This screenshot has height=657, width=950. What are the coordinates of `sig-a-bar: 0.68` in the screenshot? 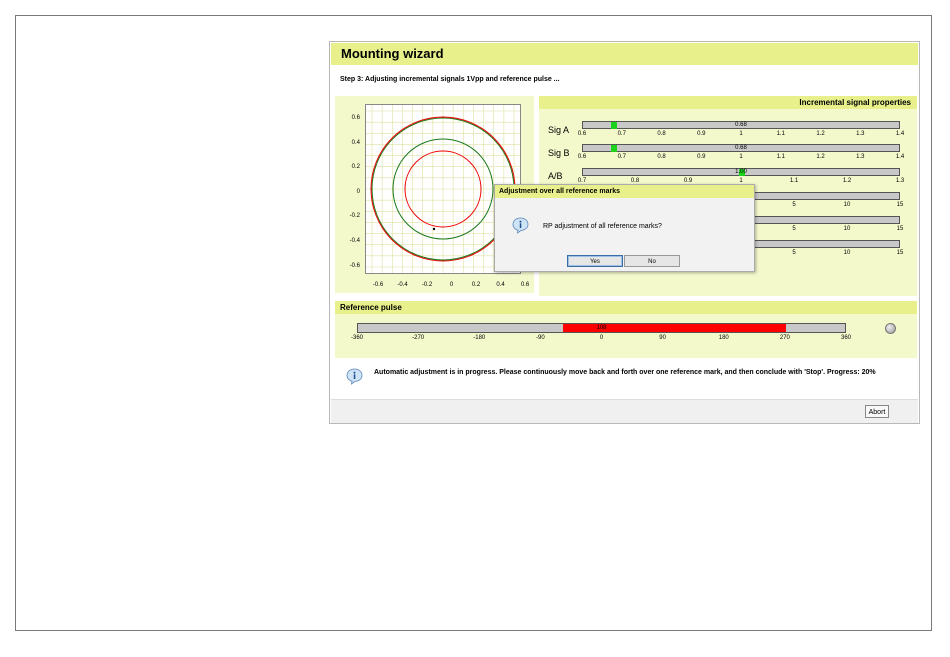 It's located at (741, 125).